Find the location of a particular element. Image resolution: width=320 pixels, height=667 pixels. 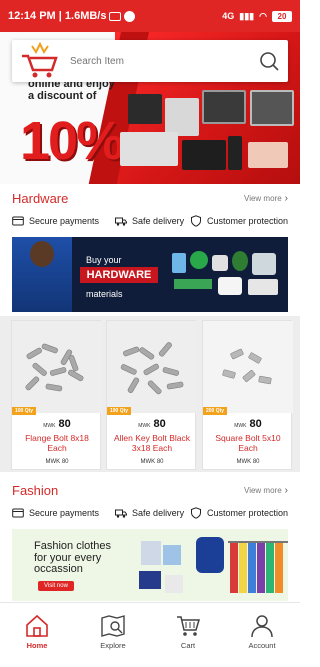

search-bar is located at coordinates (150, 61).